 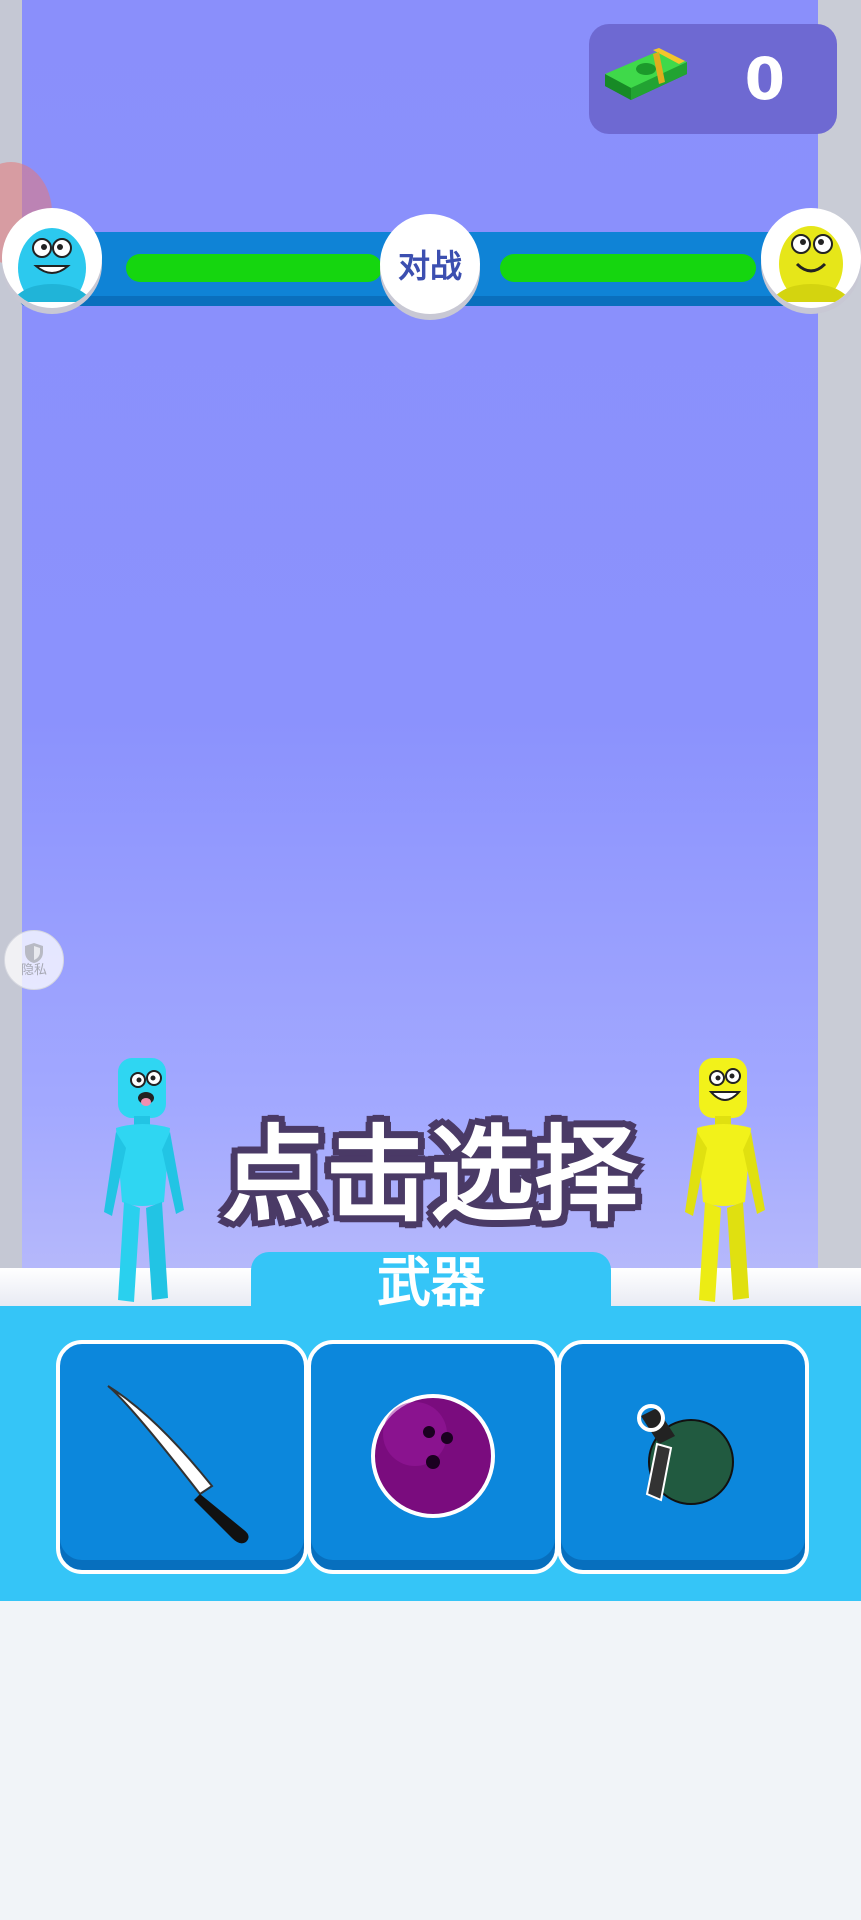 I want to click on privacy-label: 隐私, so click(x=33, y=970).